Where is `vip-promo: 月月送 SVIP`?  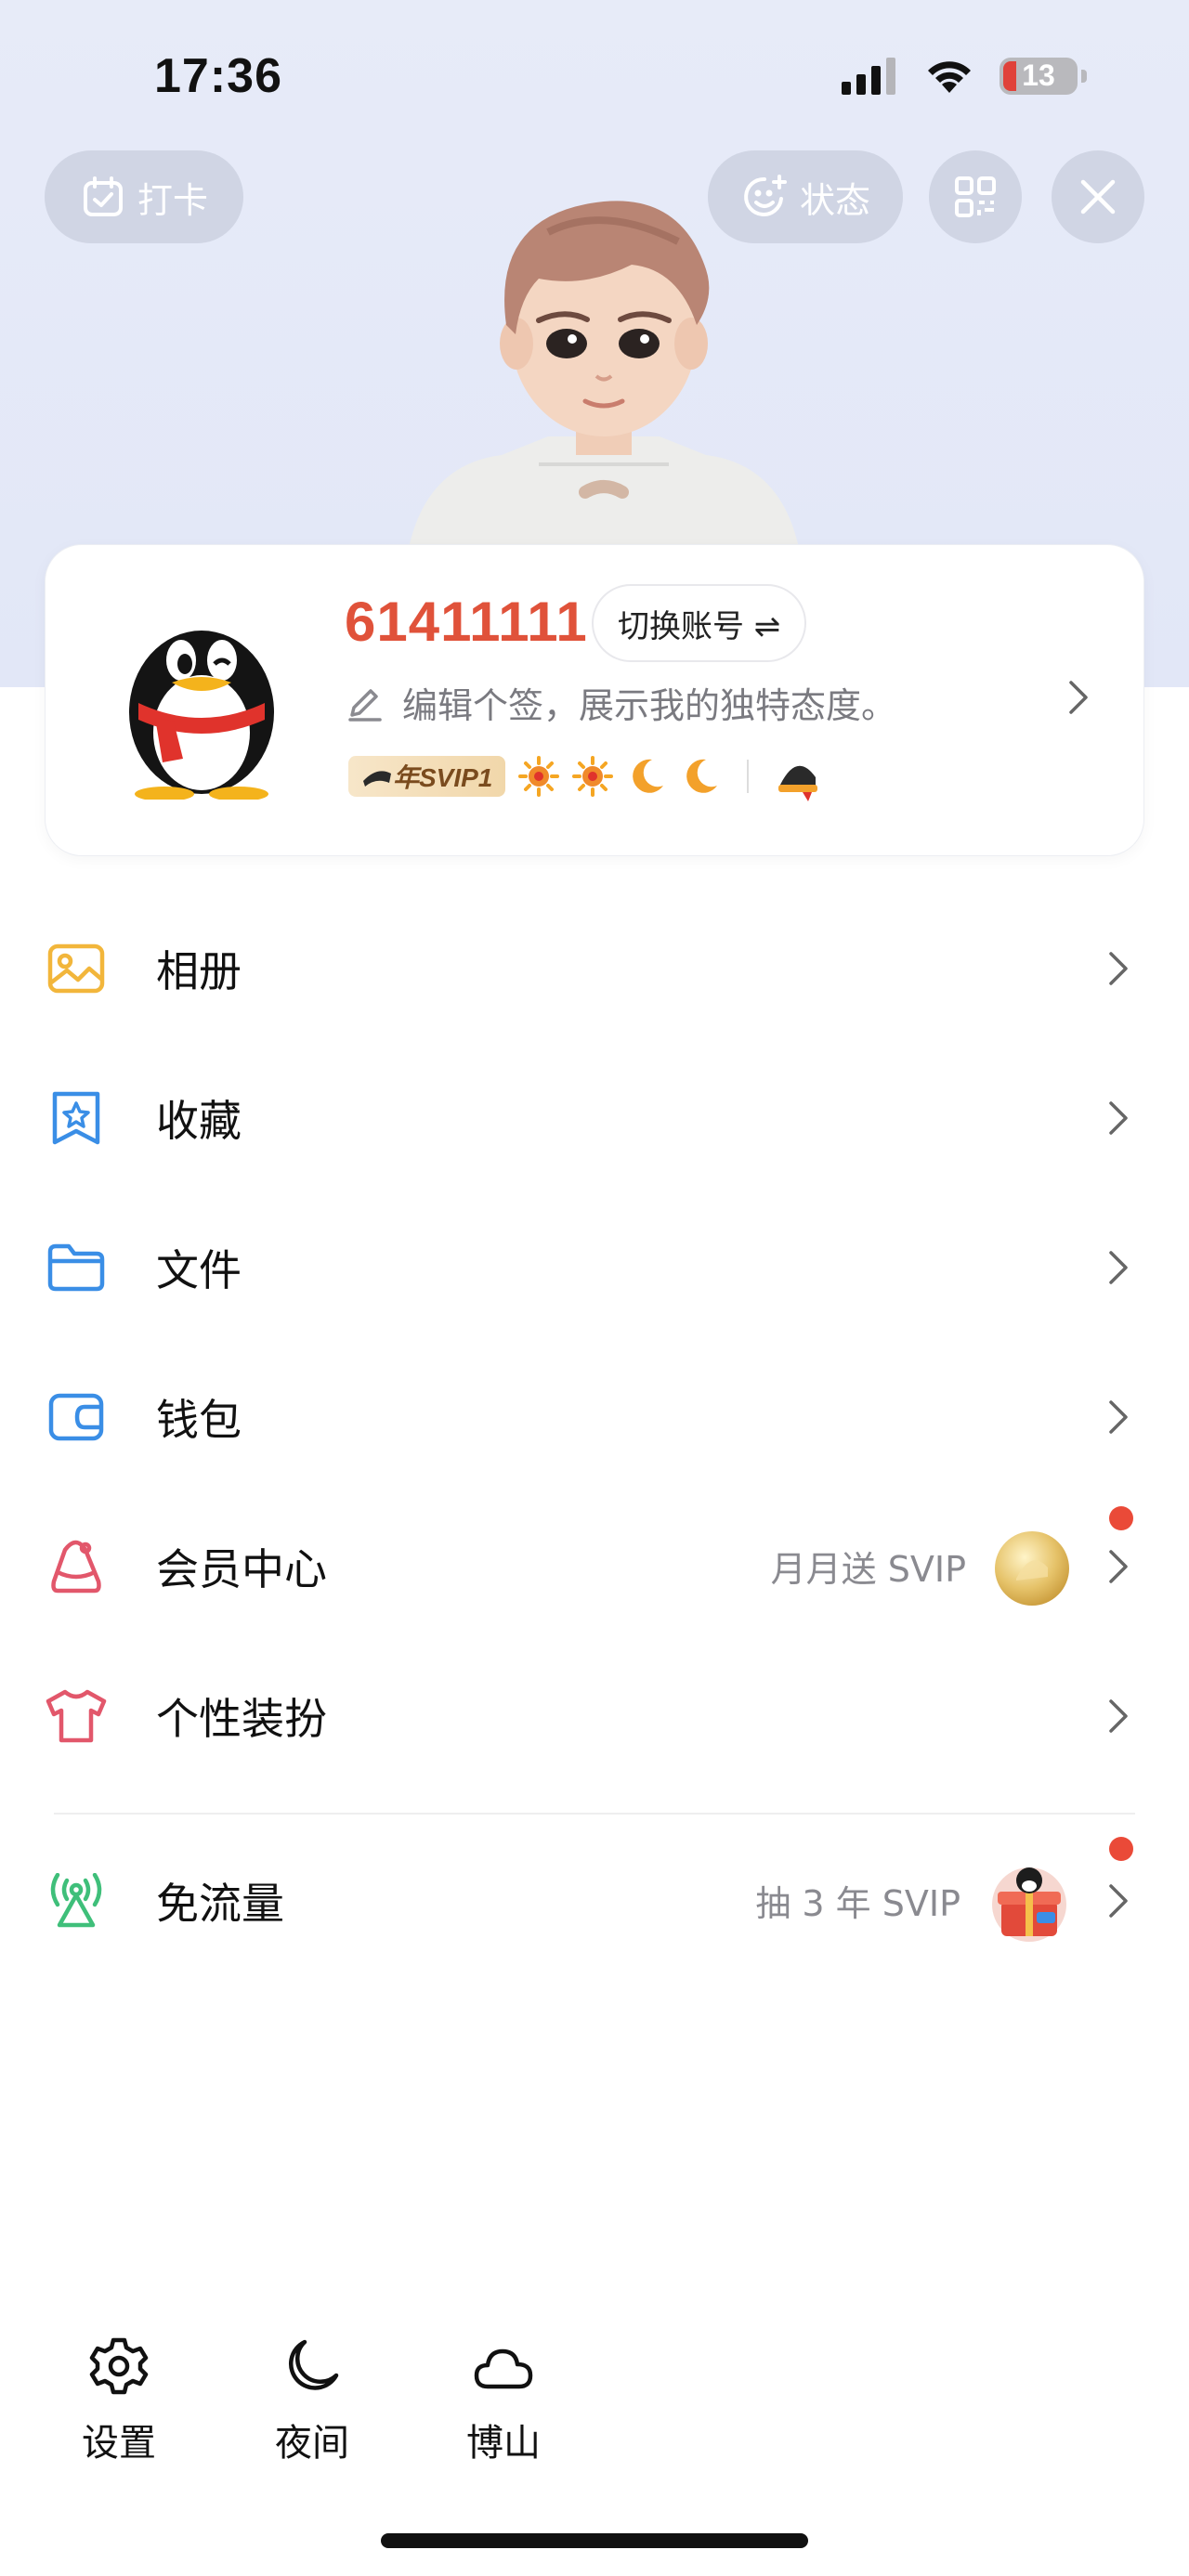 vip-promo: 月月送 SVIP is located at coordinates (923, 1566).